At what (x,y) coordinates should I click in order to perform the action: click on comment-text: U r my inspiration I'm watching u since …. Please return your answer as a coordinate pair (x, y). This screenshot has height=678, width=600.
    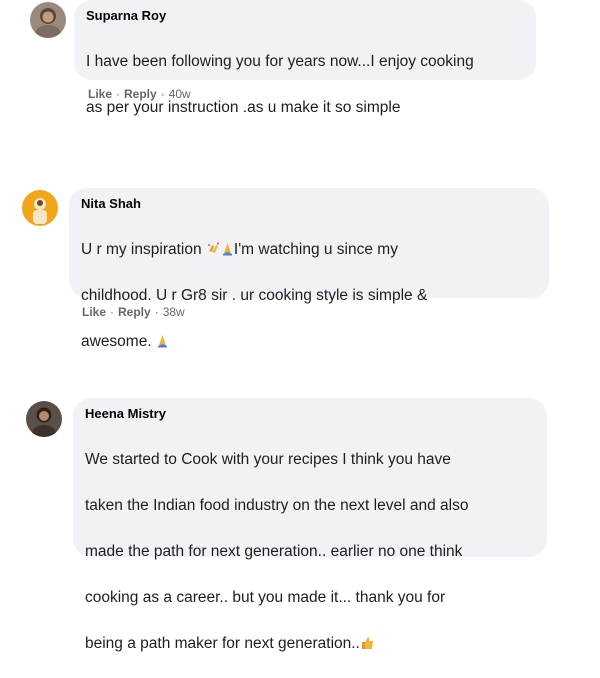
    Looking at the image, I should click on (254, 295).